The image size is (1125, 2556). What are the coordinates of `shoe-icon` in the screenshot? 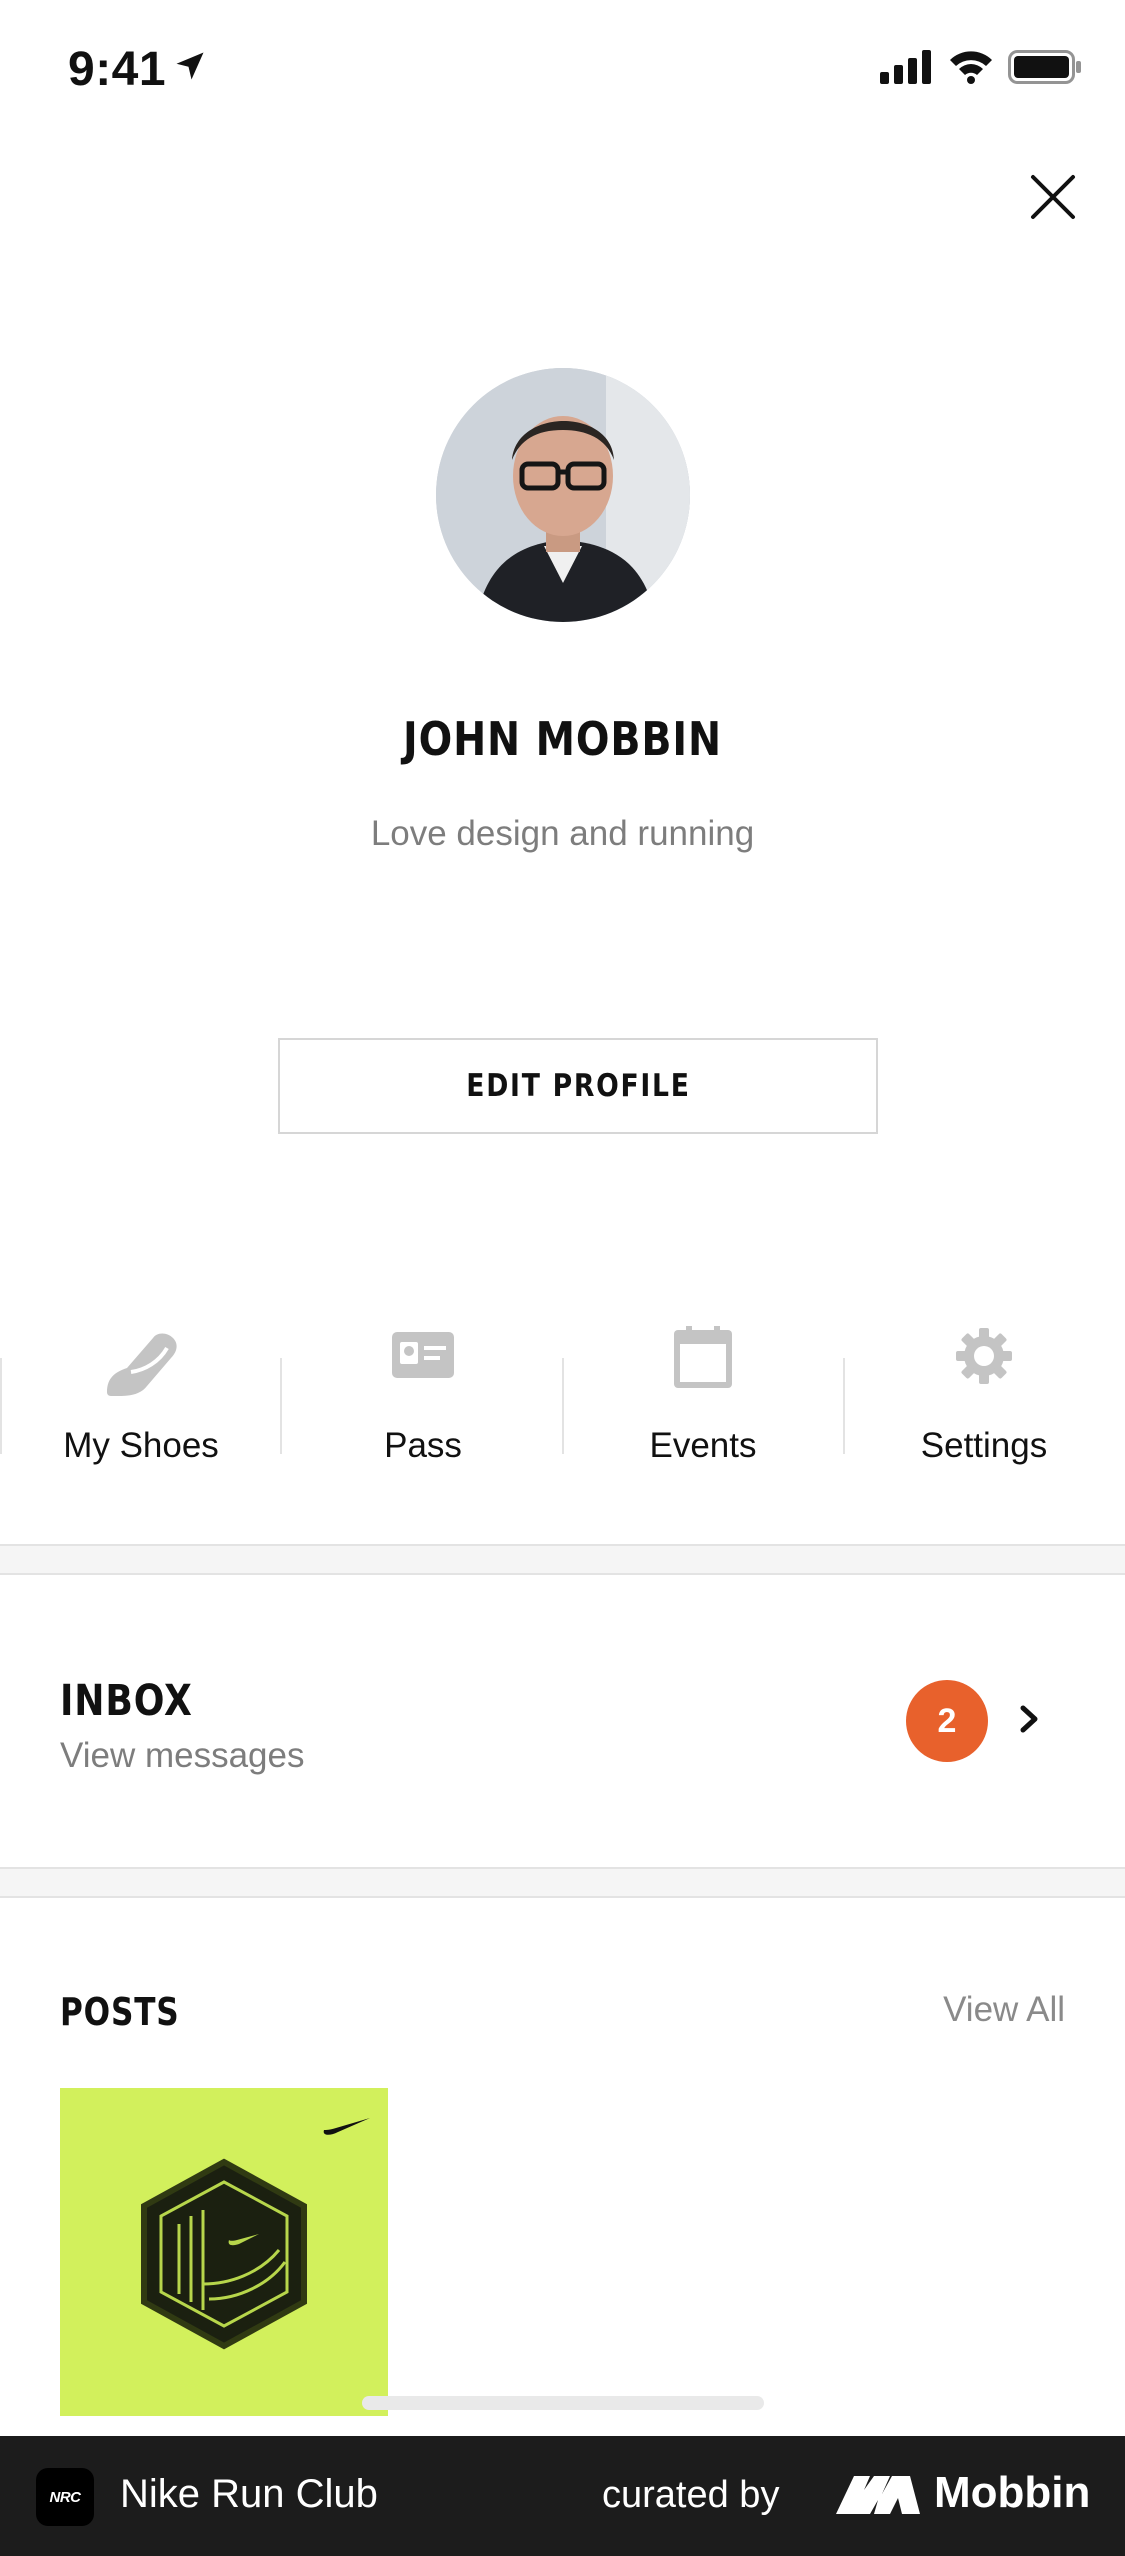 It's located at (142, 1364).